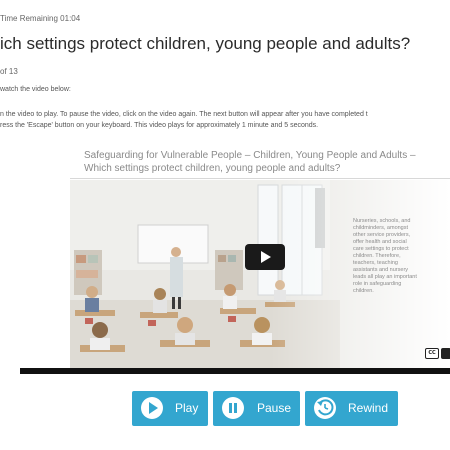 The image size is (450, 450). I want to click on caption-line: care settings to protect, so click(381, 249).